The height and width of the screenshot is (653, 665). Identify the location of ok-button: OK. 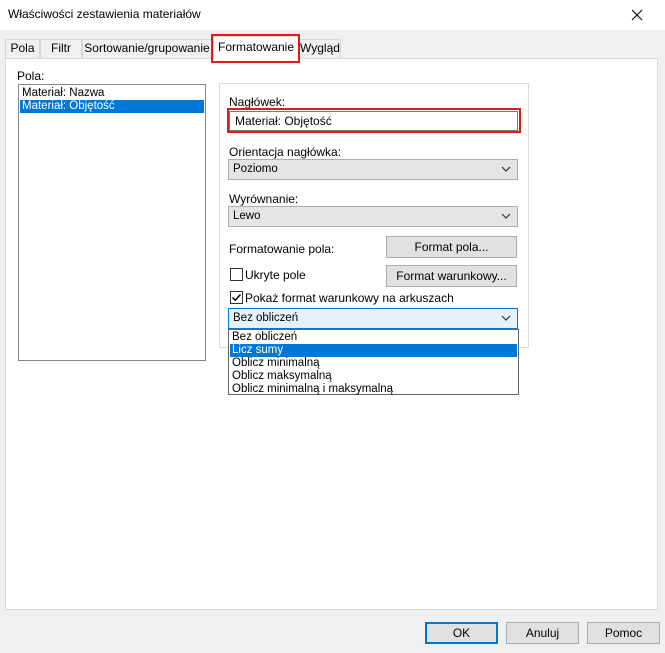
(461, 633).